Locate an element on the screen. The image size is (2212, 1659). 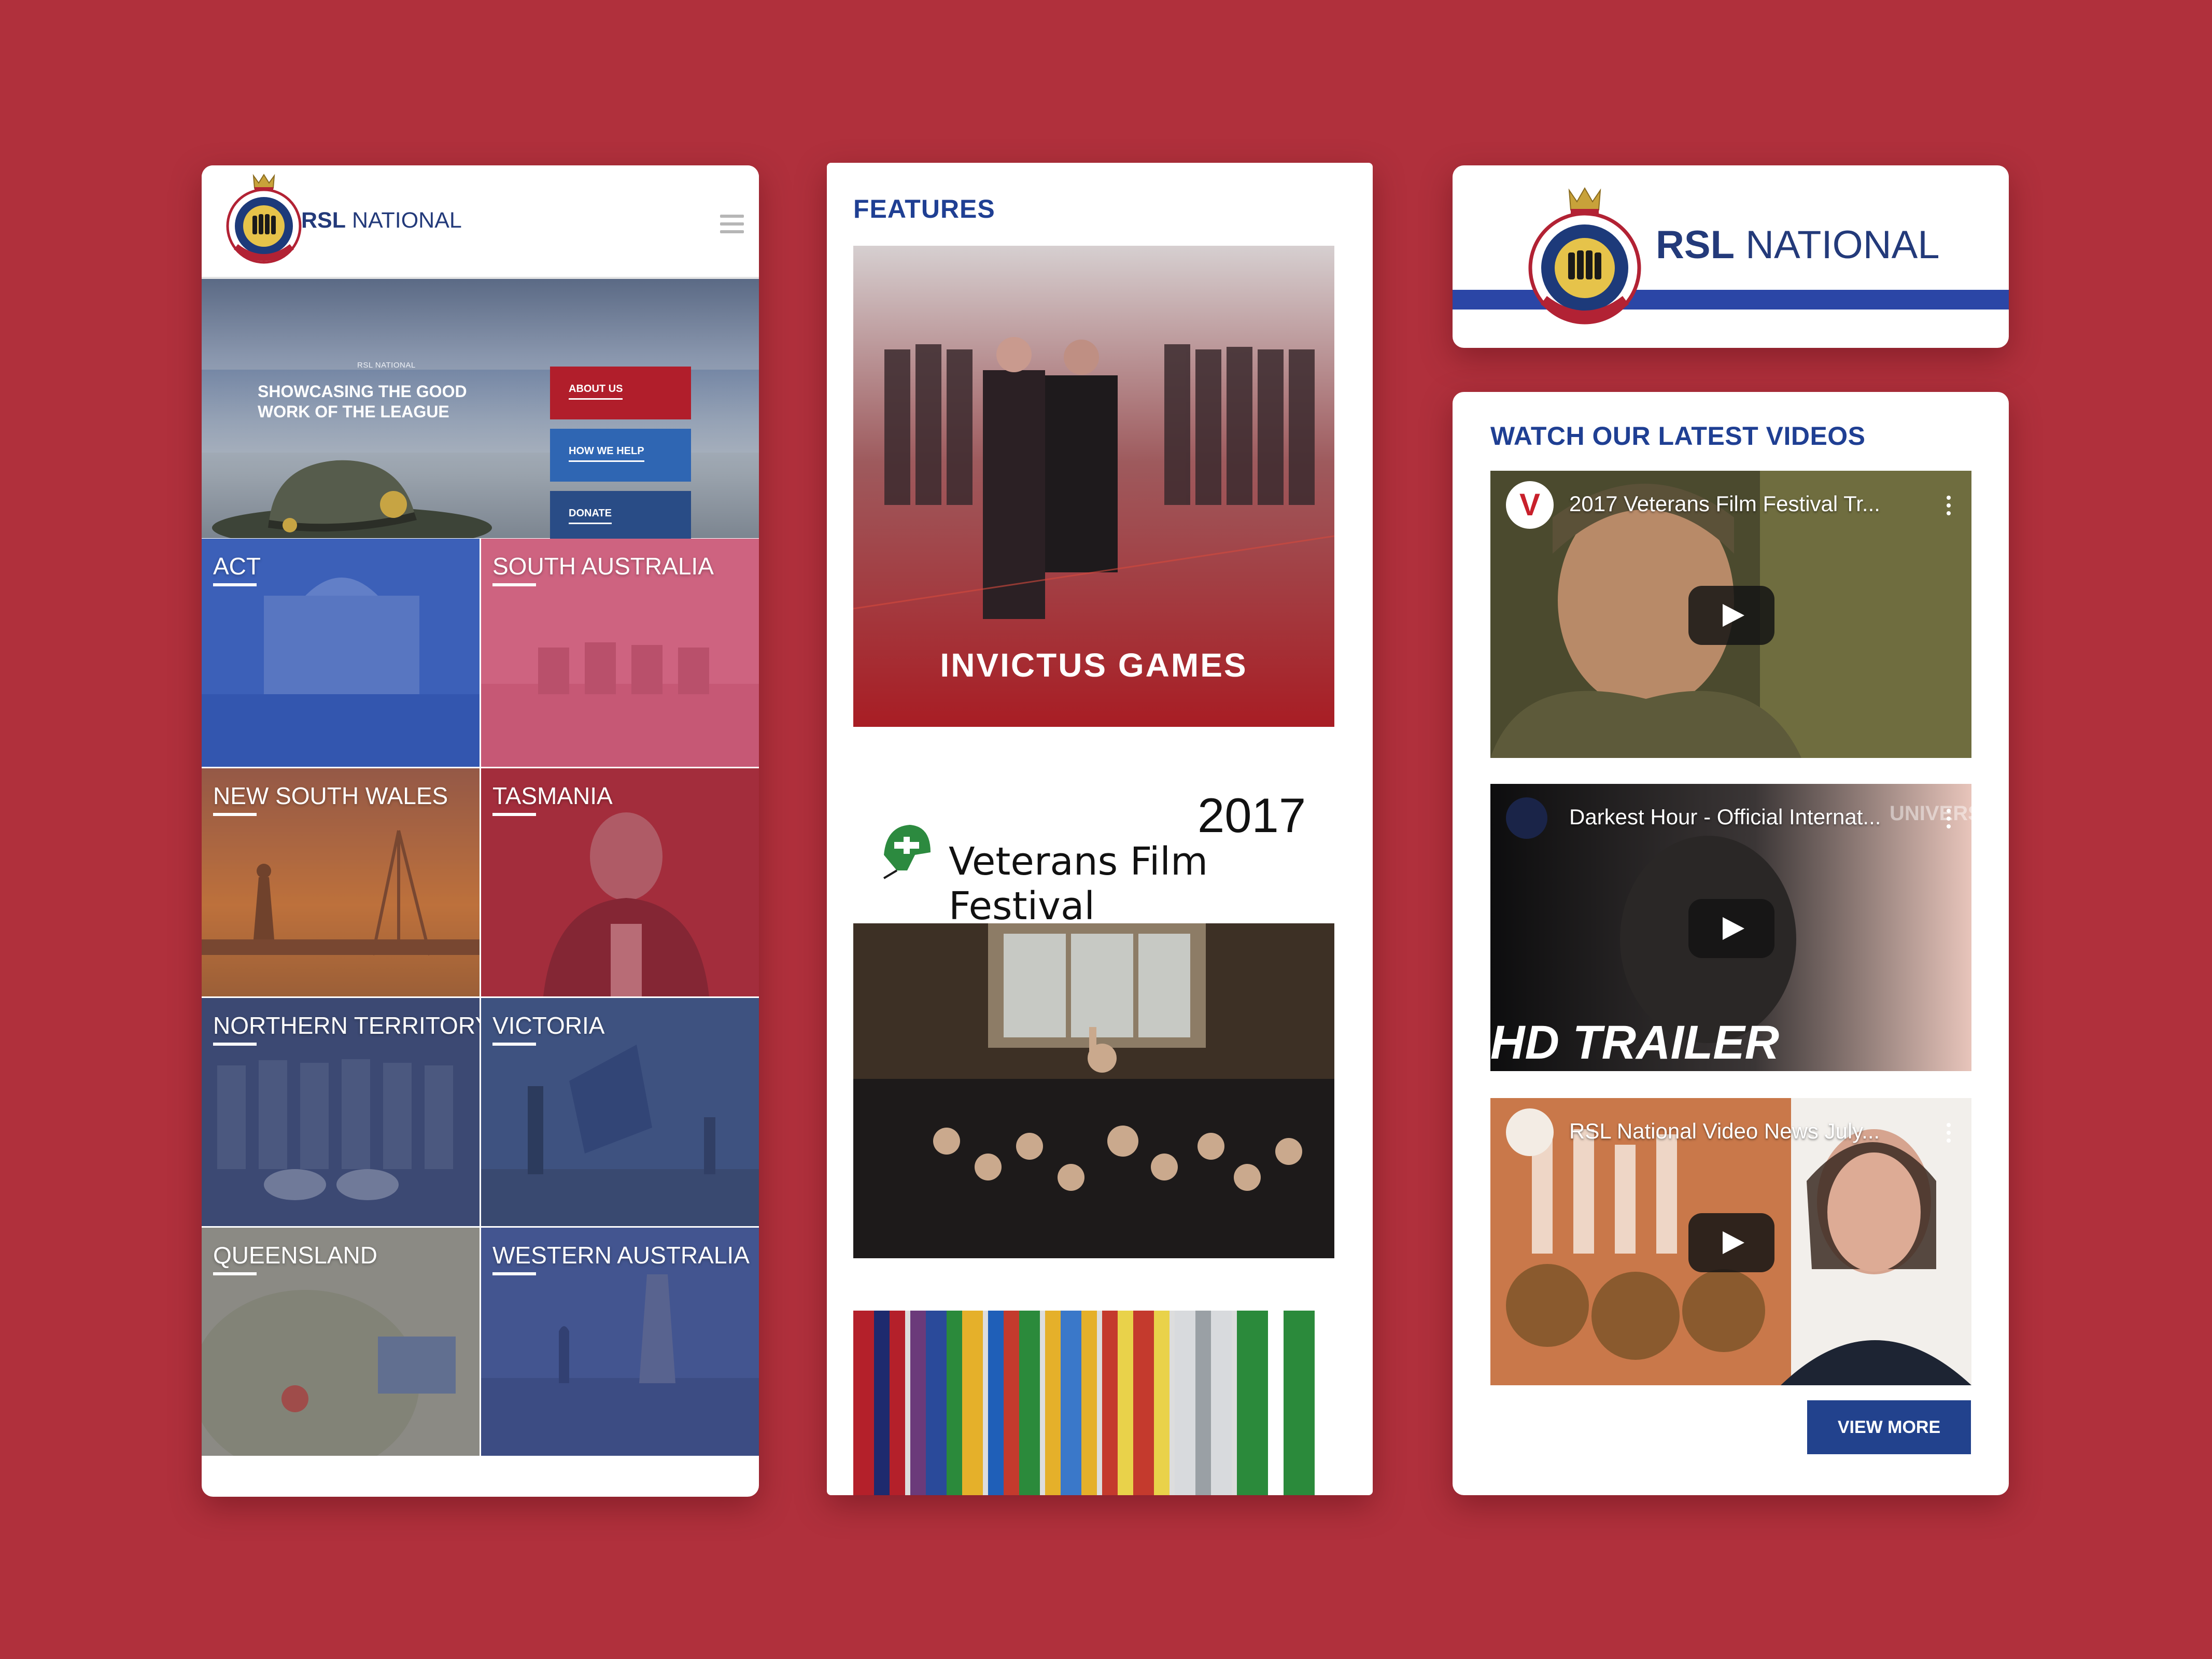
festival-year: 2017 is located at coordinates (1251, 815).